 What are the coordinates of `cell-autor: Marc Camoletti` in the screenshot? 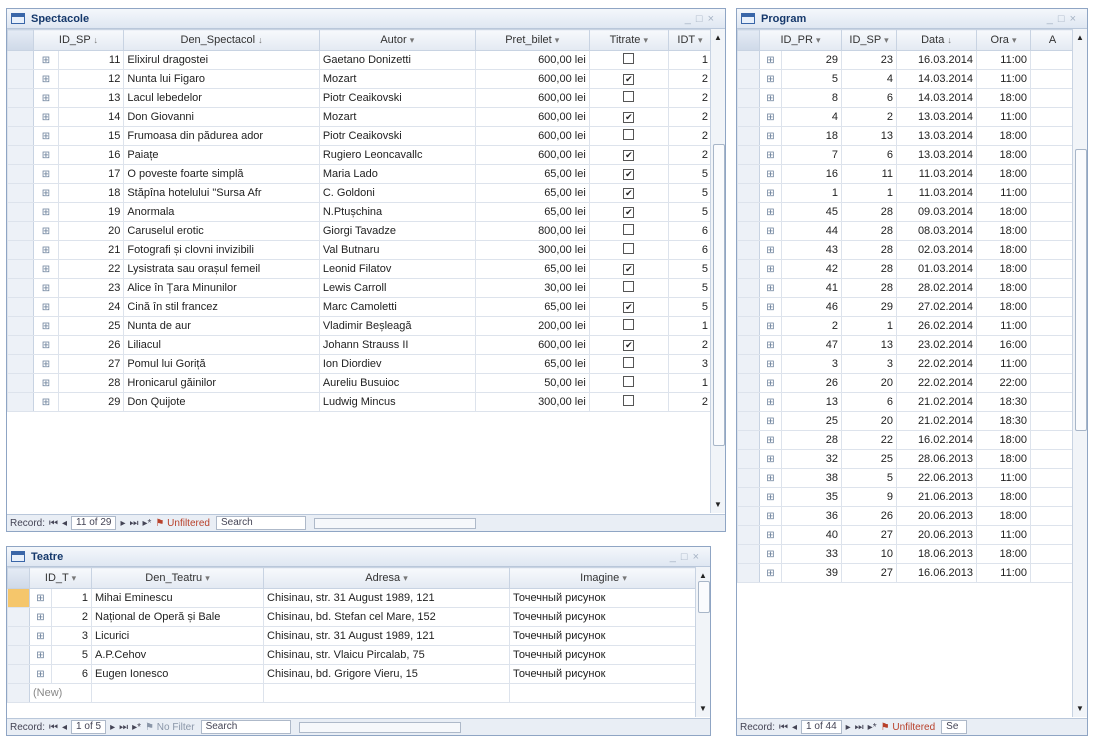 It's located at (397, 307).